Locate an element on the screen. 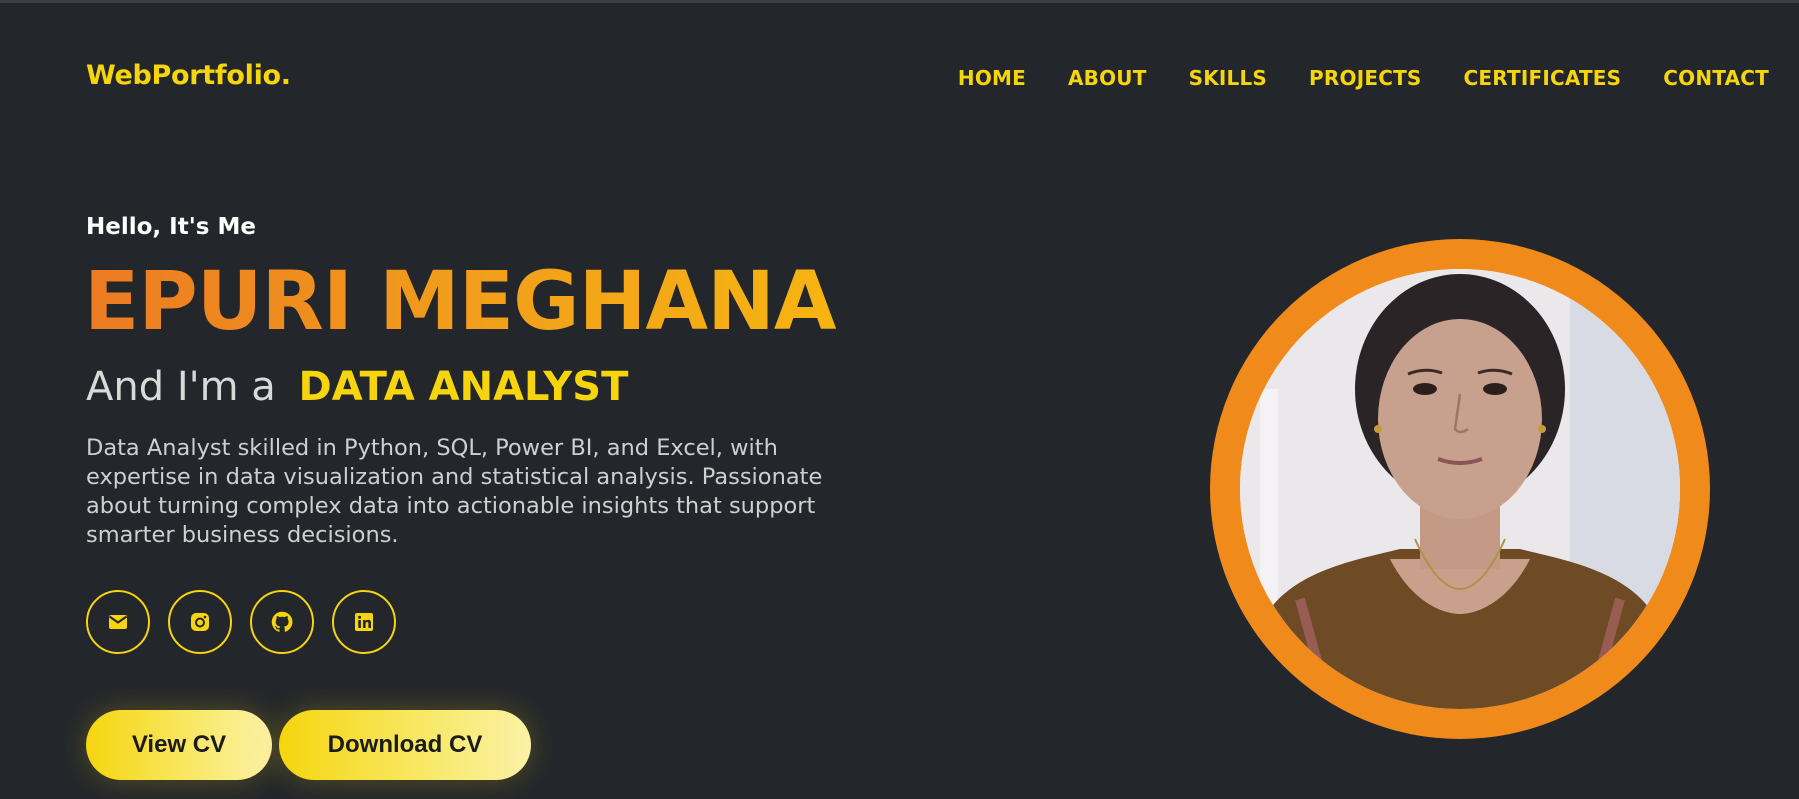 The image size is (1799, 799). top-border is located at coordinates (899, 1).